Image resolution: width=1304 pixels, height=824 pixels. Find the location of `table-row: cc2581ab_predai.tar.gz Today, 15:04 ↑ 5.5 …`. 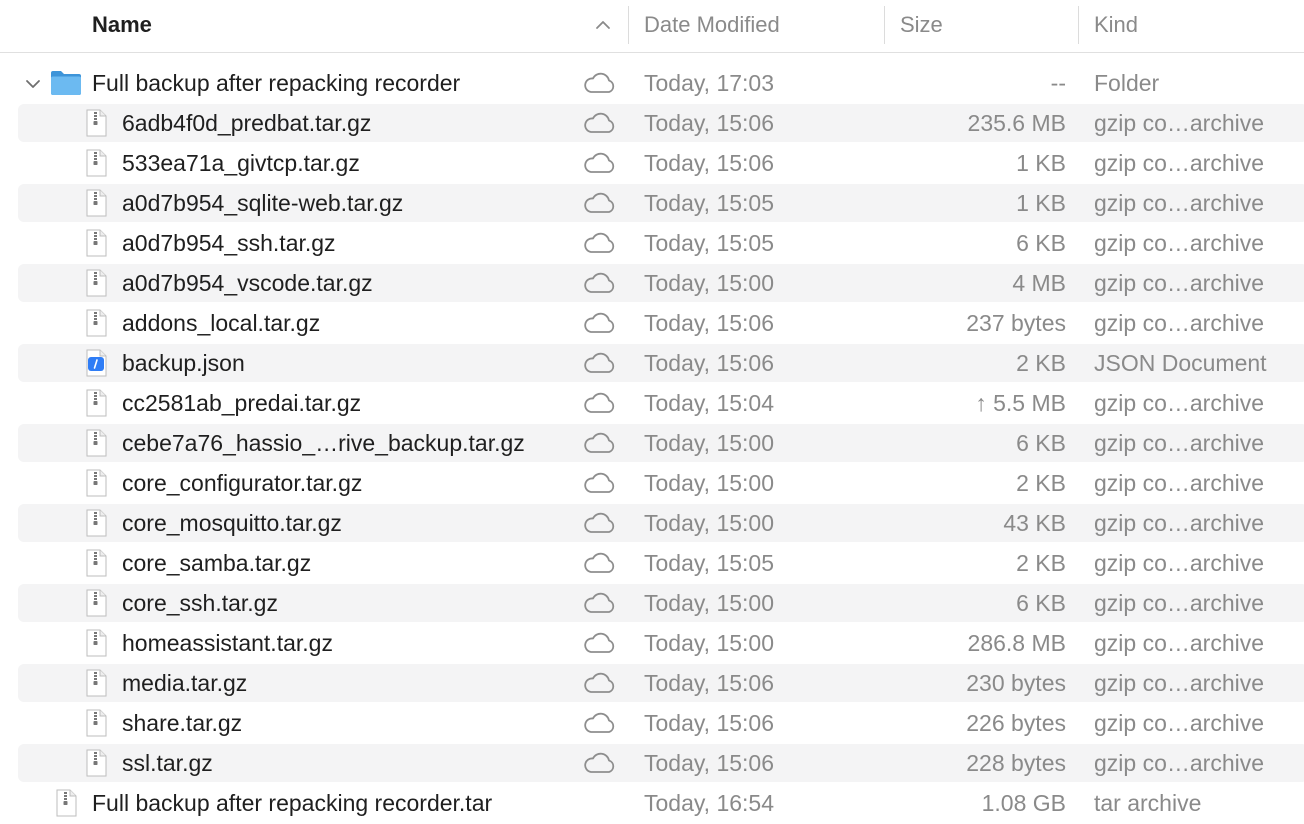

table-row: cc2581ab_predai.tar.gz Today, 15:04 ↑ 5.5 … is located at coordinates (652, 403).